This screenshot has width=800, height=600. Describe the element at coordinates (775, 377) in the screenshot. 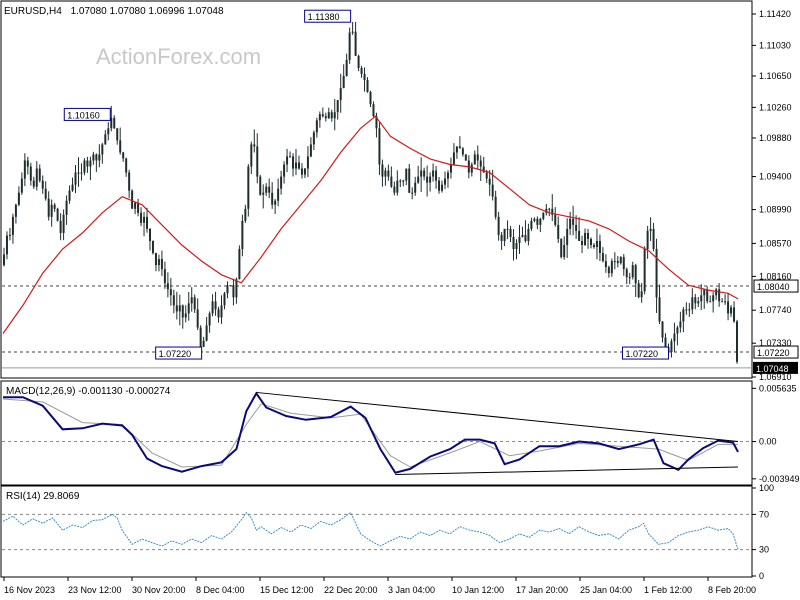

I see `price-tick-label: 1.06910` at that location.